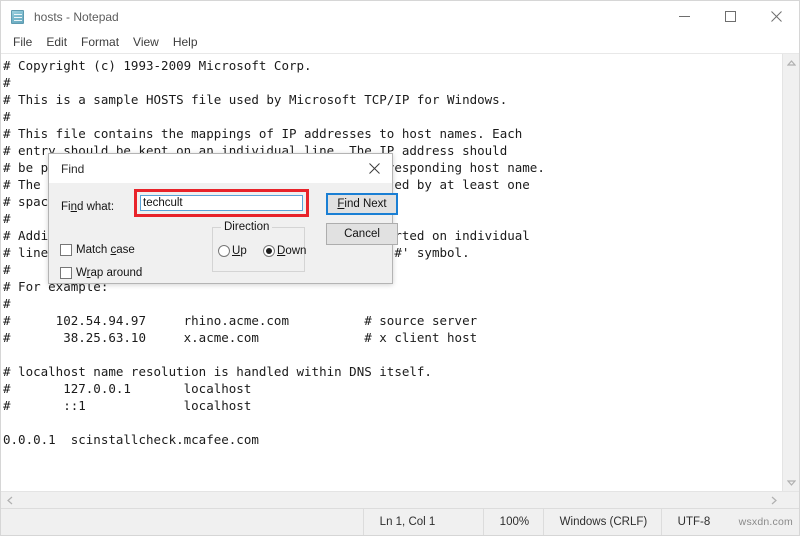 The image size is (800, 536). What do you see at coordinates (790, 500) in the screenshot?
I see `scrollbar-corner` at bounding box center [790, 500].